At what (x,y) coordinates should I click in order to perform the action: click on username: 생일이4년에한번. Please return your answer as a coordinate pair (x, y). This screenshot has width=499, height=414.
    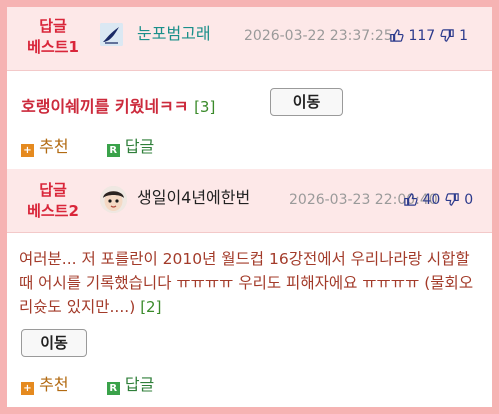
    Looking at the image, I should click on (193, 198).